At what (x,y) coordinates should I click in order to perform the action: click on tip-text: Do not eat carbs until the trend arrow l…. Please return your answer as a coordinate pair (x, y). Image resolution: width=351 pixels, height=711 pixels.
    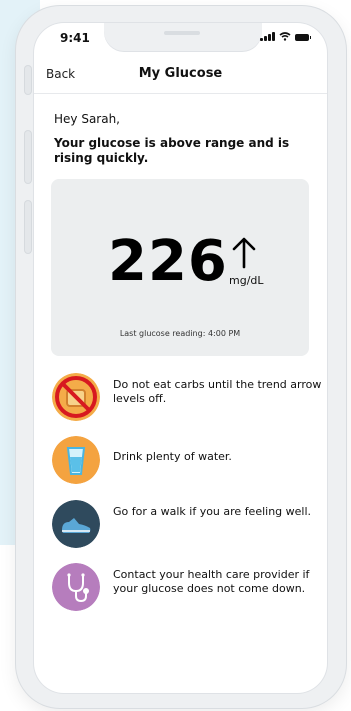
    Looking at the image, I should click on (217, 391).